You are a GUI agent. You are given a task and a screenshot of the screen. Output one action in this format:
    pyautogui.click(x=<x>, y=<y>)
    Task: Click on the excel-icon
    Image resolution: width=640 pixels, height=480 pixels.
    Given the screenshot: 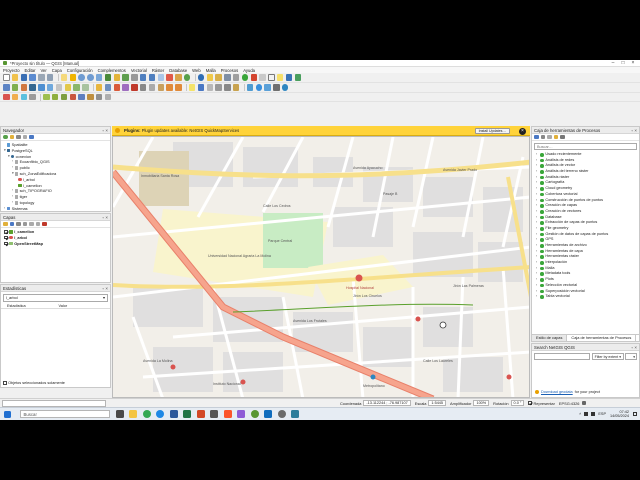 What is the action you would take?
    pyautogui.click(x=187, y=414)
    